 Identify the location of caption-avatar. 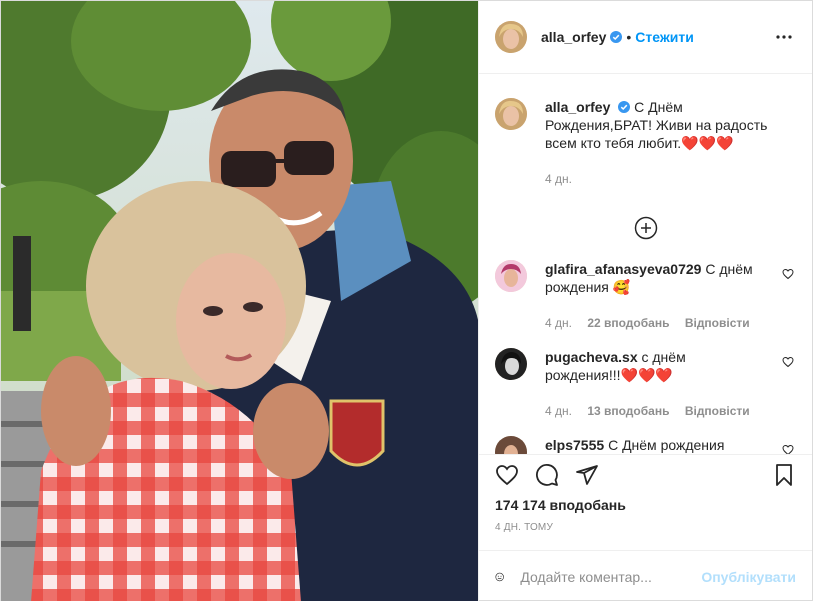
(511, 114).